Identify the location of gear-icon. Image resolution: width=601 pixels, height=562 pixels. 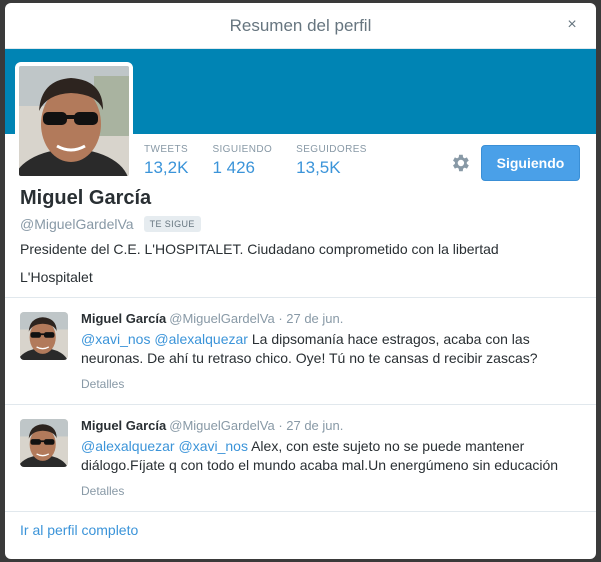
(460, 163).